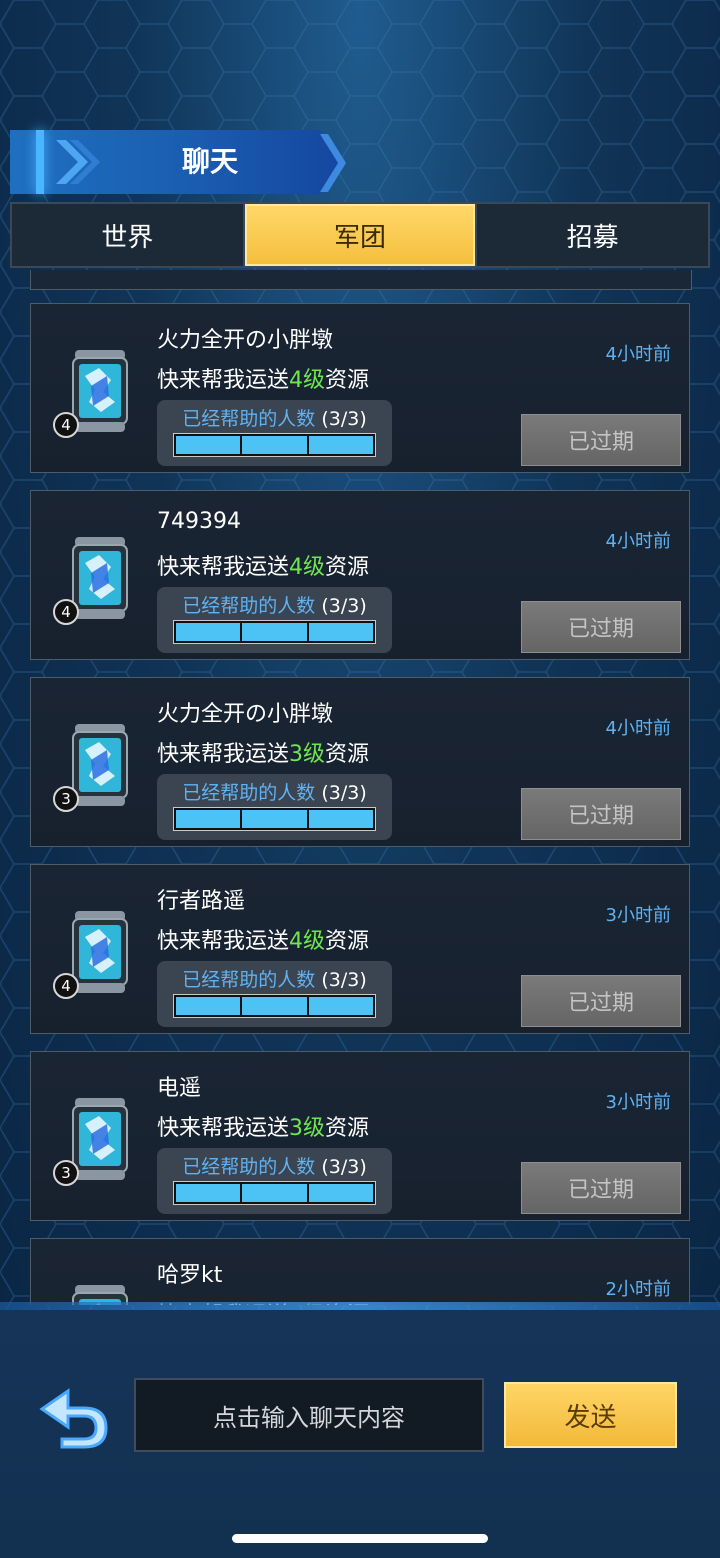 Image resolution: width=720 pixels, height=1558 pixels. Describe the element at coordinates (360, 1271) in the screenshot. I see `chat-message-card: 哈罗kt 快来帮我运送3级资源 2小时前` at that location.